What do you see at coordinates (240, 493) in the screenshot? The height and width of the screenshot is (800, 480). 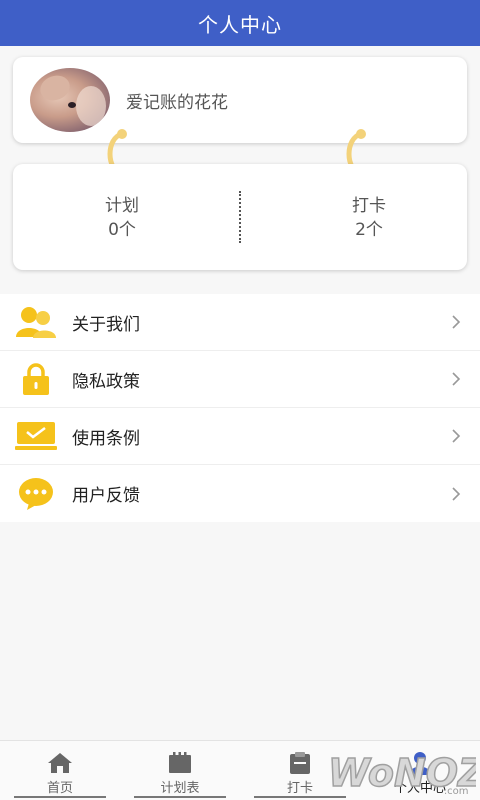 I see `menu-item-feedback: 用户反馈` at bounding box center [240, 493].